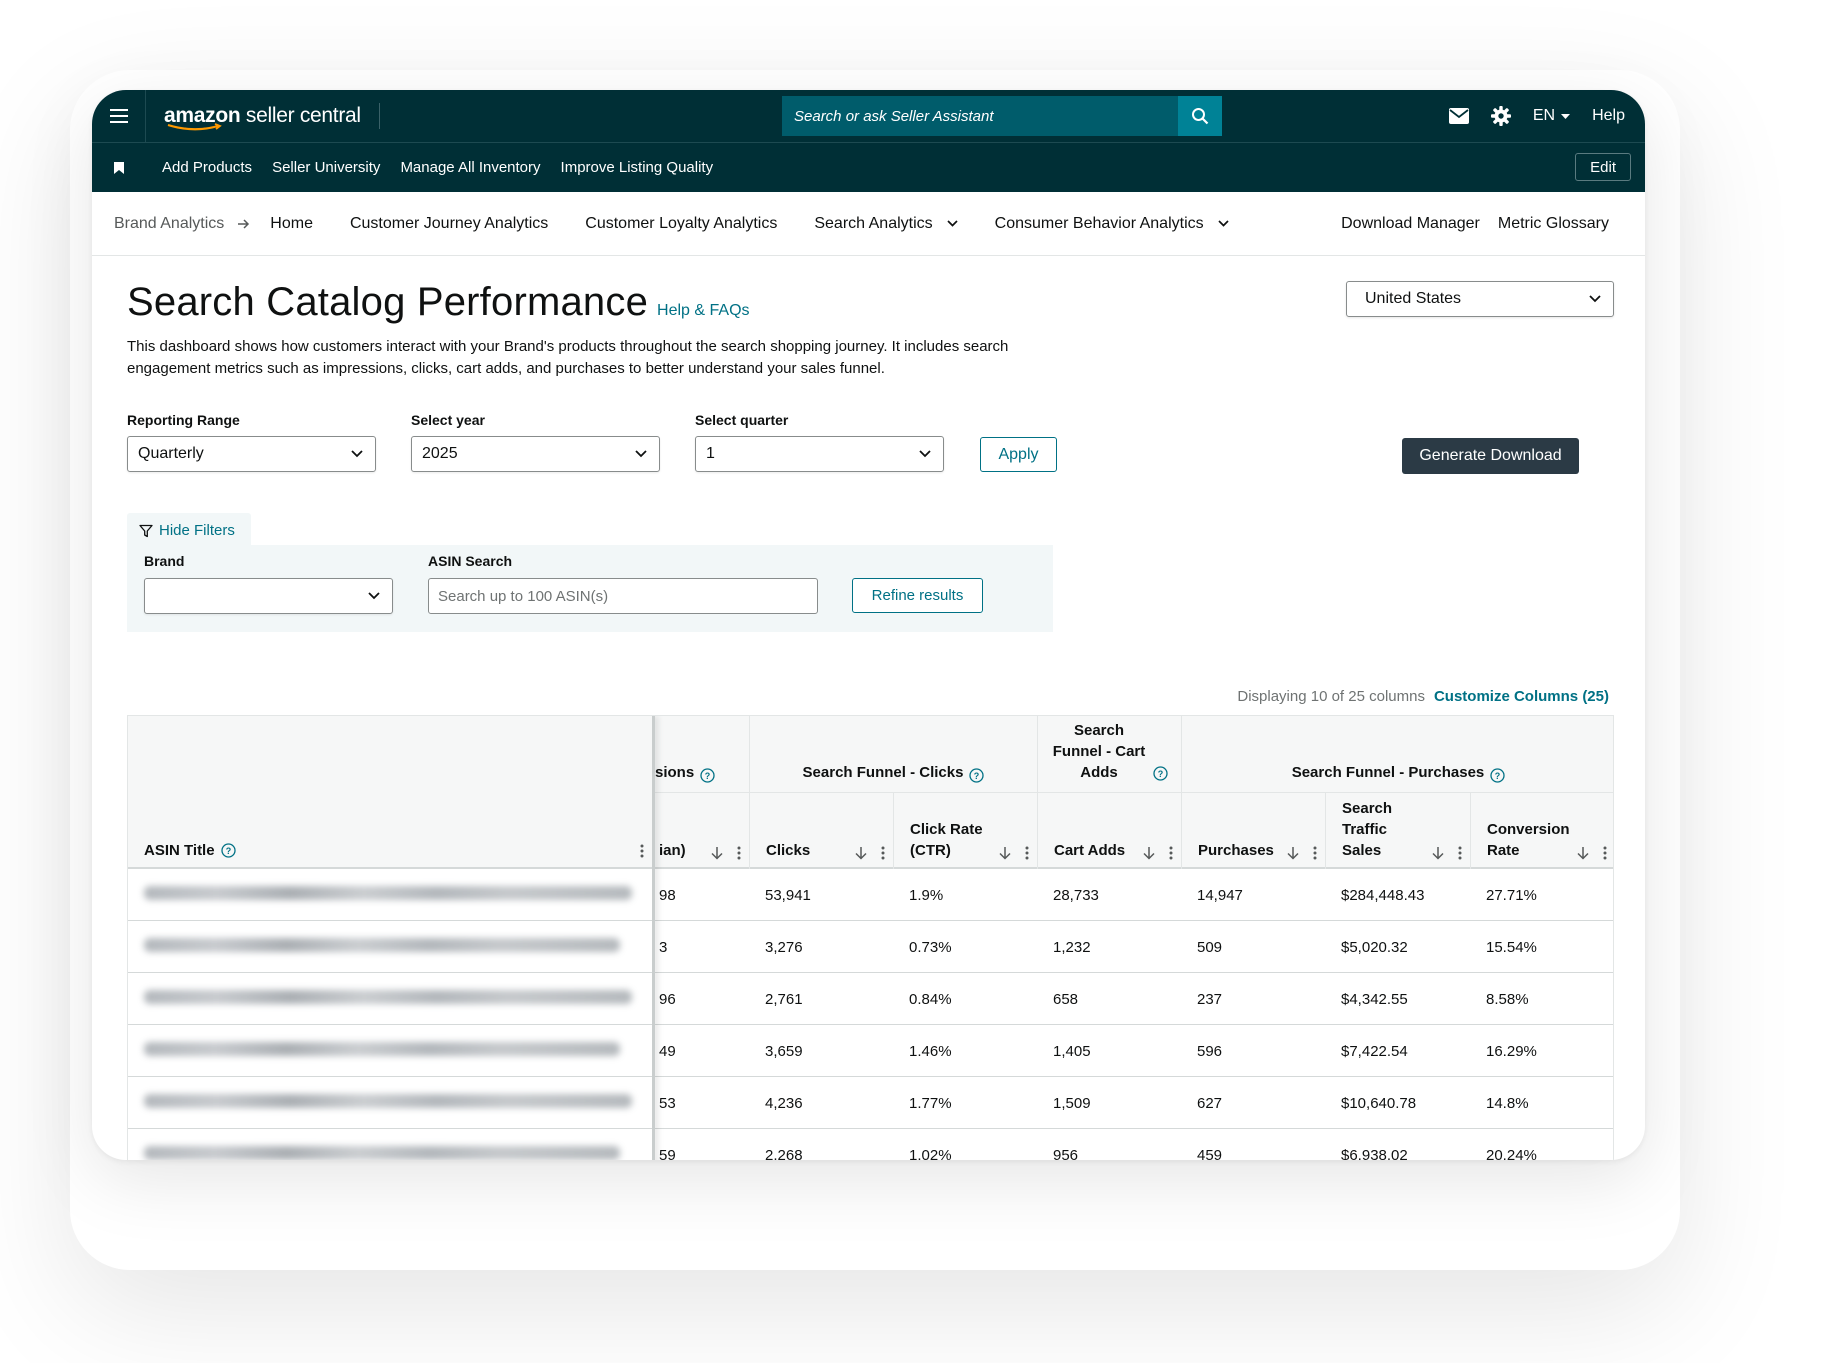  What do you see at coordinates (291, 224) in the screenshot?
I see `nav-home: Home` at bounding box center [291, 224].